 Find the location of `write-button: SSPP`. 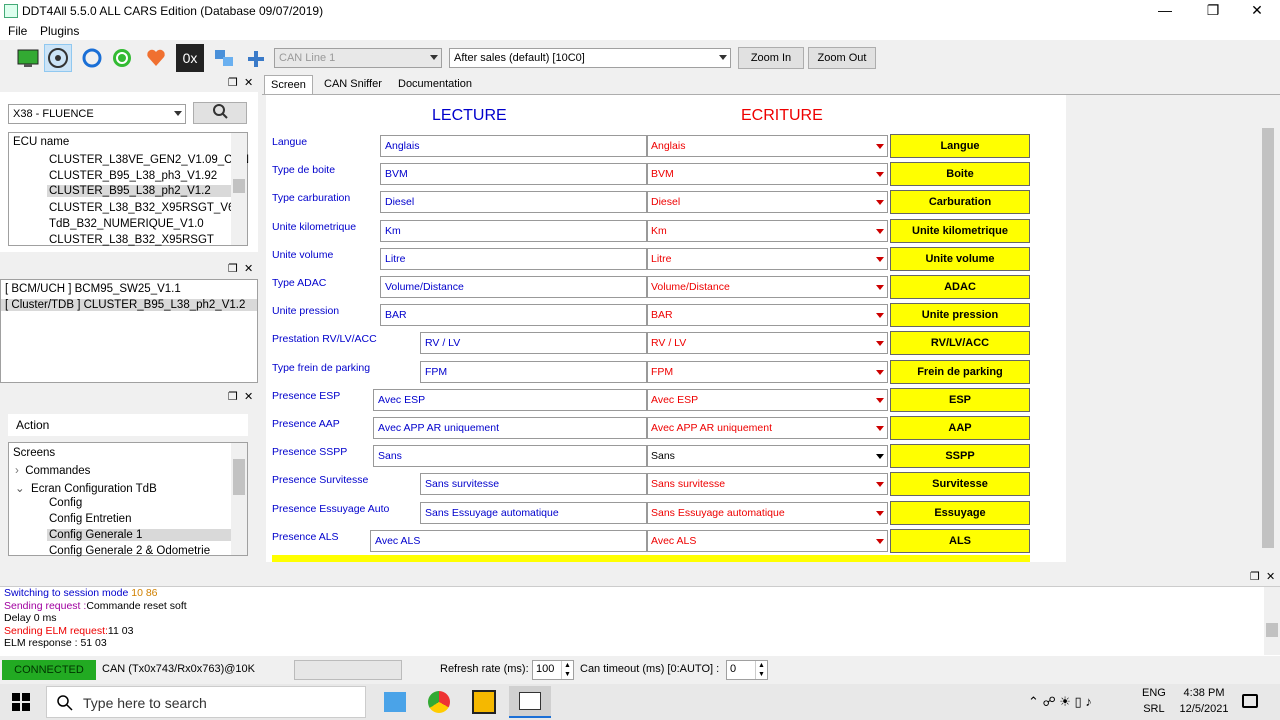

write-button: SSPP is located at coordinates (960, 456).